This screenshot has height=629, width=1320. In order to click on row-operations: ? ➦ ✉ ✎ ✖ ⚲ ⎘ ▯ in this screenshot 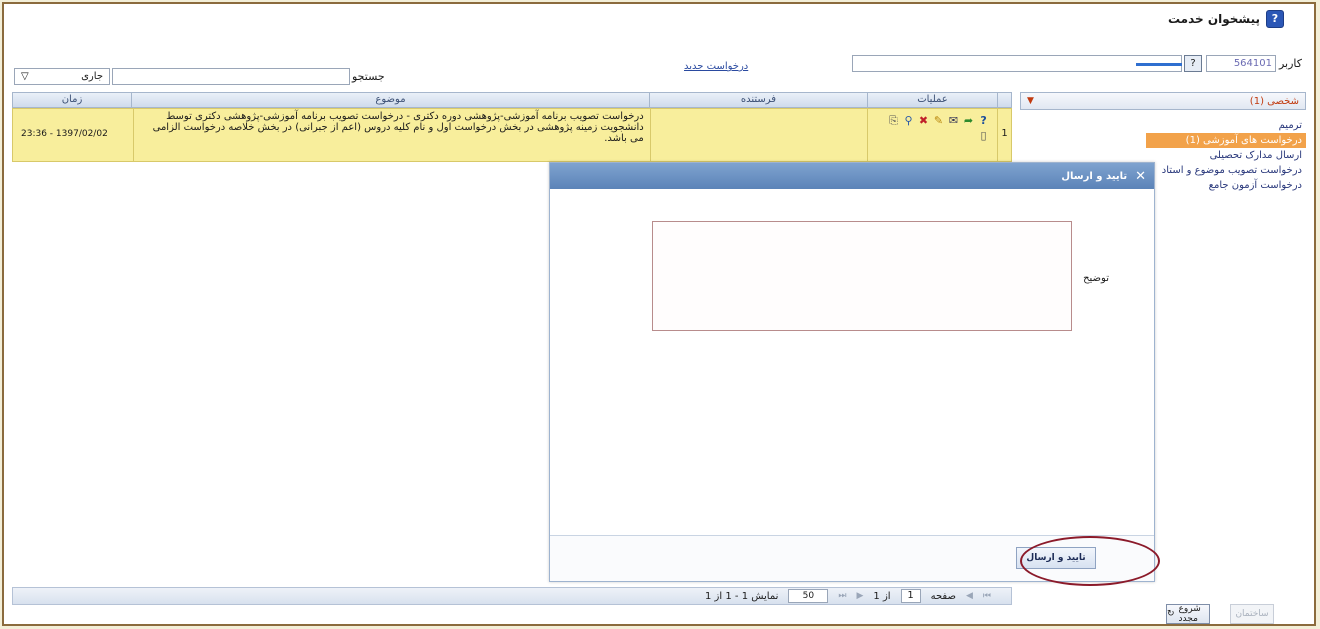, I will do `click(932, 135)`.